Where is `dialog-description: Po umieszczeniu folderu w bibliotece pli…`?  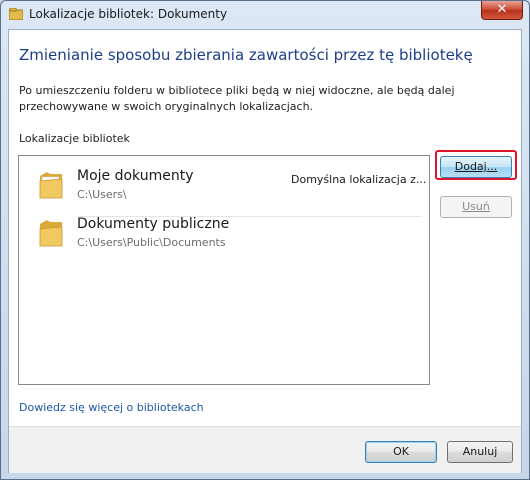 dialog-description: Po umieszczeniu folderu w bibliotece pli… is located at coordinates (237, 98).